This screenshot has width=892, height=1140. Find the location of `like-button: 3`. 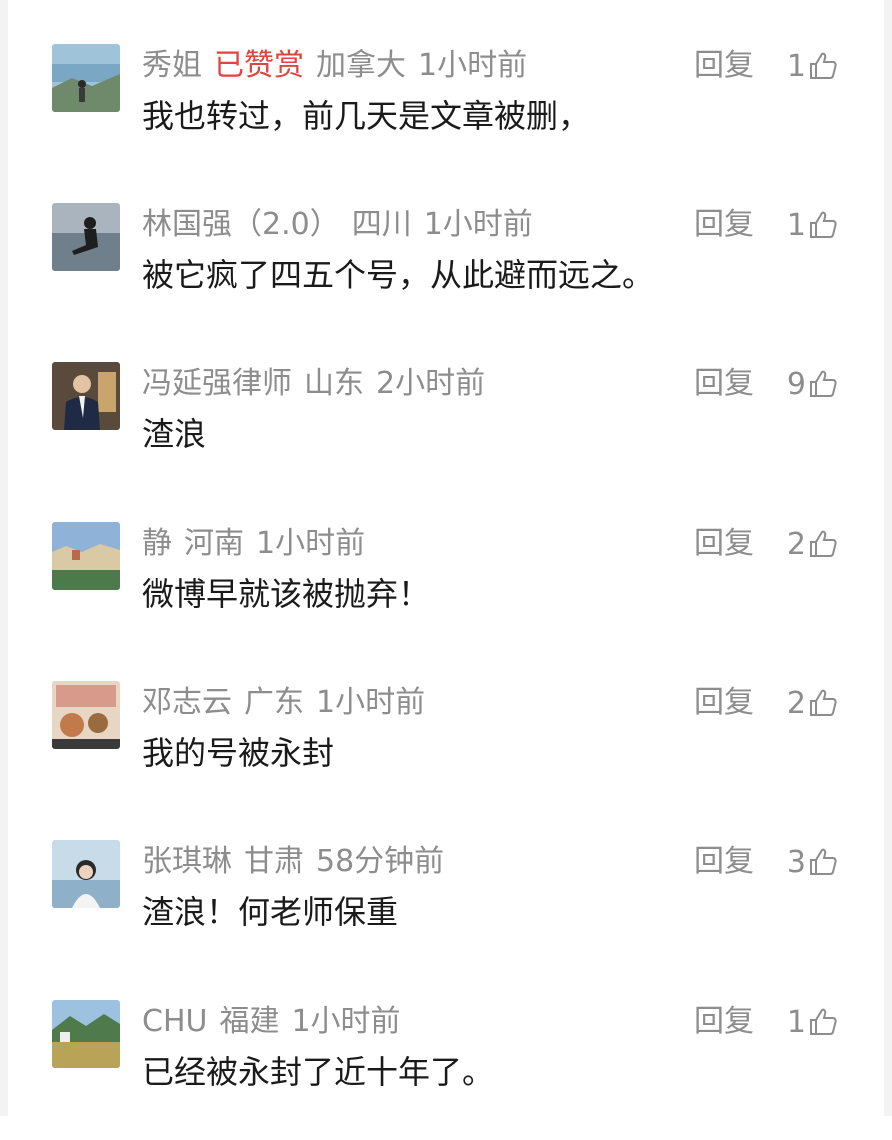

like-button: 3 is located at coordinates (812, 862).